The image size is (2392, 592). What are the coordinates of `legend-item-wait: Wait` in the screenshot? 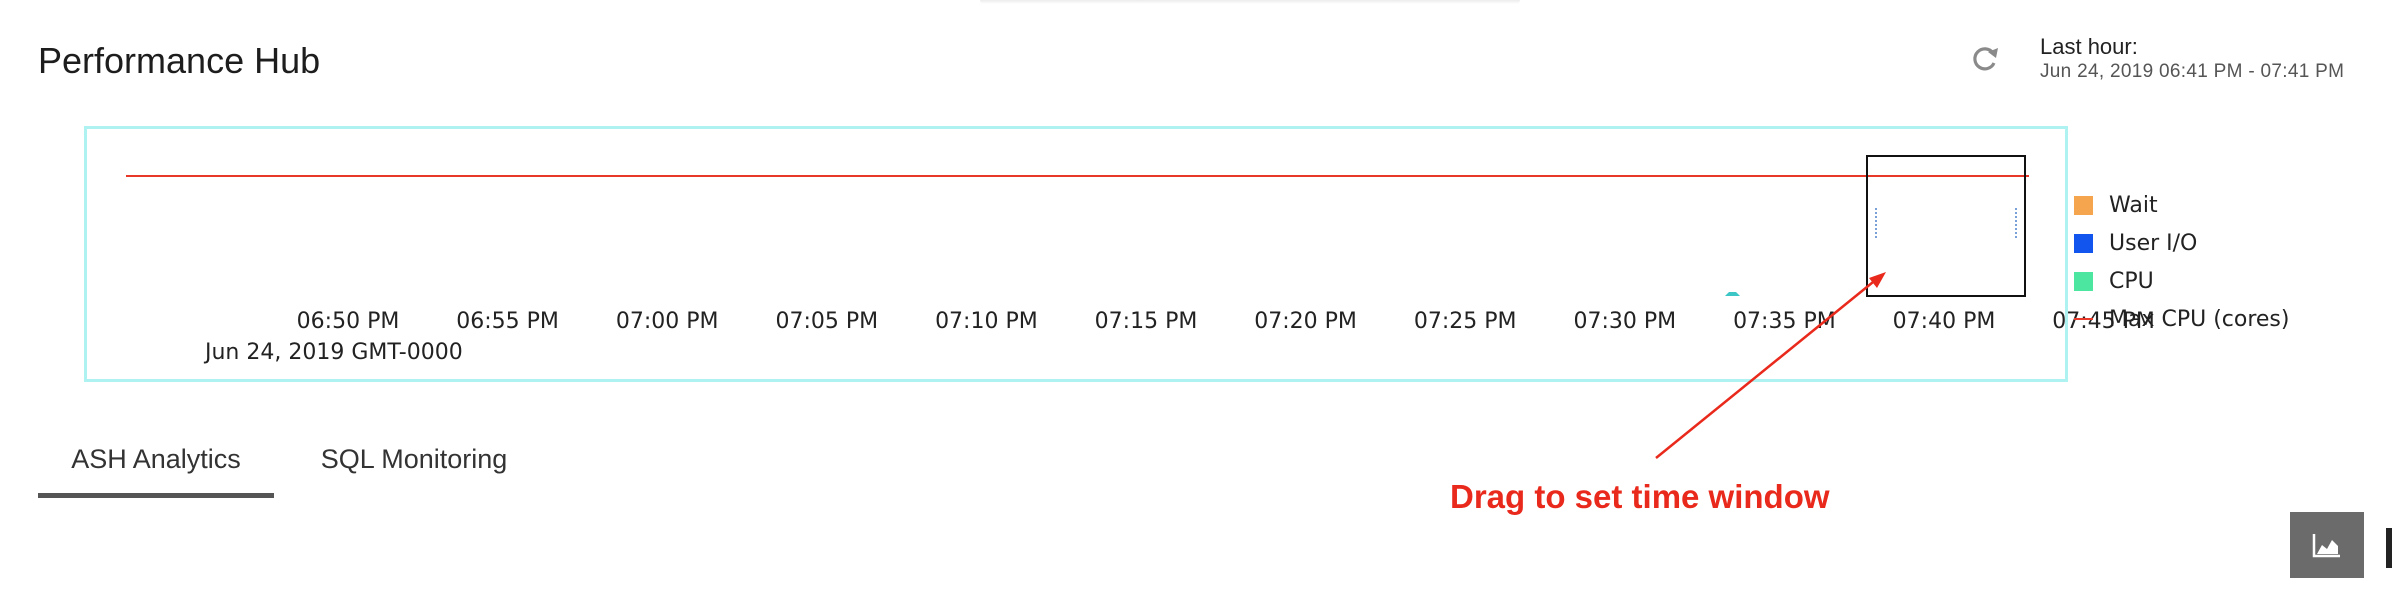 It's located at (2181, 205).